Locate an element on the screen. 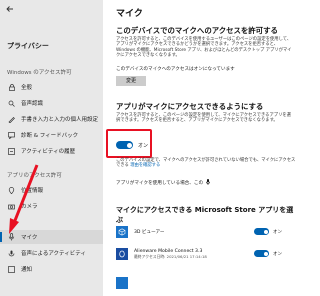  sidebar-item-microphone: マイク is located at coordinates (51, 237).